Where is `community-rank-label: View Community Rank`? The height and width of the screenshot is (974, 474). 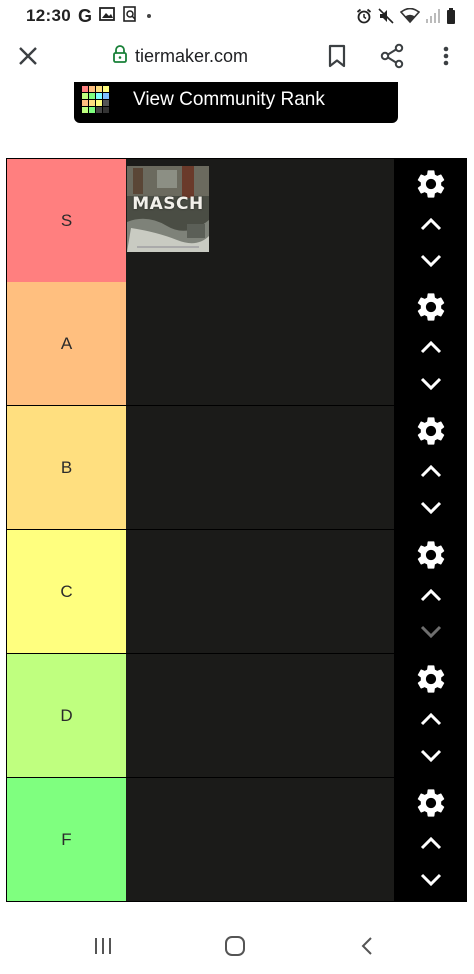
community-rank-label: View Community Rank is located at coordinates (229, 99).